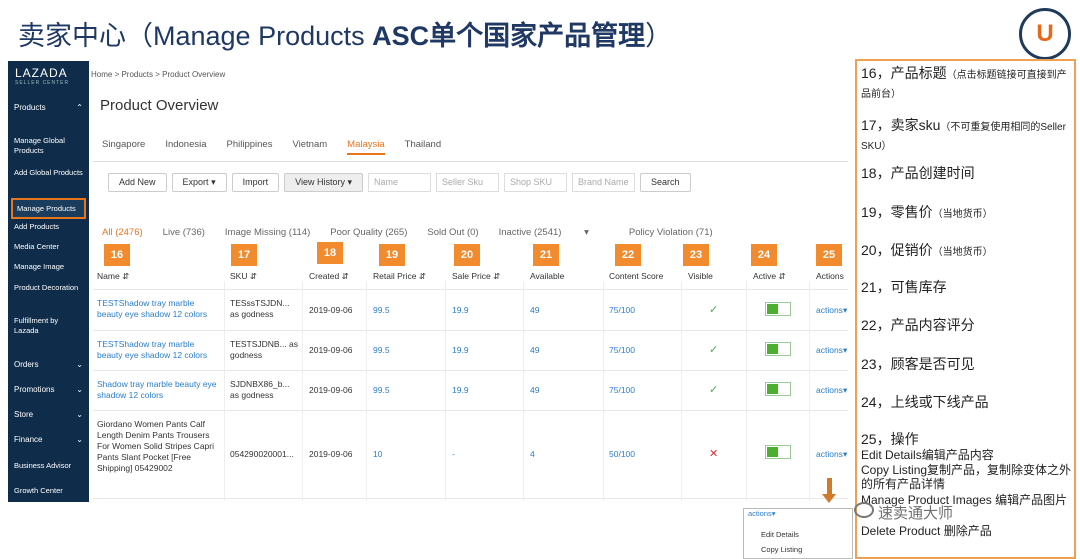 Image resolution: width=1080 pixels, height=559 pixels. Describe the element at coordinates (554, 232) in the screenshot. I see `filter-inactive: Inactive (2541) ▾` at that location.